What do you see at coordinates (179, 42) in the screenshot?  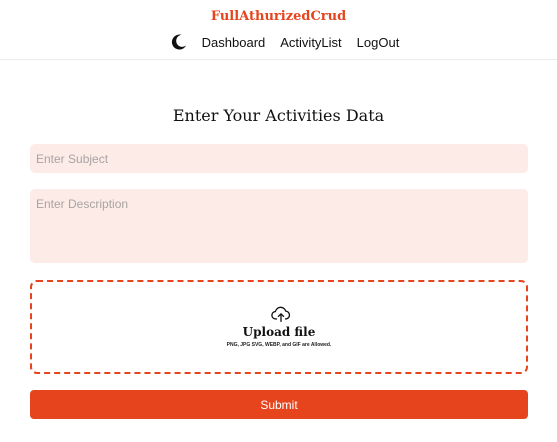 I see `moon-icon` at bounding box center [179, 42].